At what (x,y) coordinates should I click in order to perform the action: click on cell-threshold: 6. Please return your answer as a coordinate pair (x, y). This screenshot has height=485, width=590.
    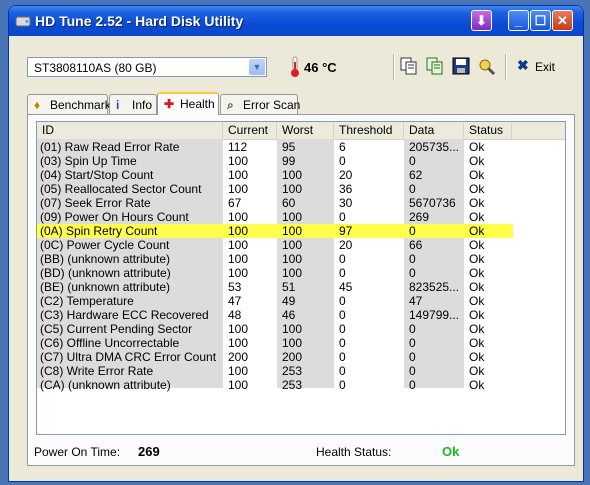
    Looking at the image, I should click on (342, 147).